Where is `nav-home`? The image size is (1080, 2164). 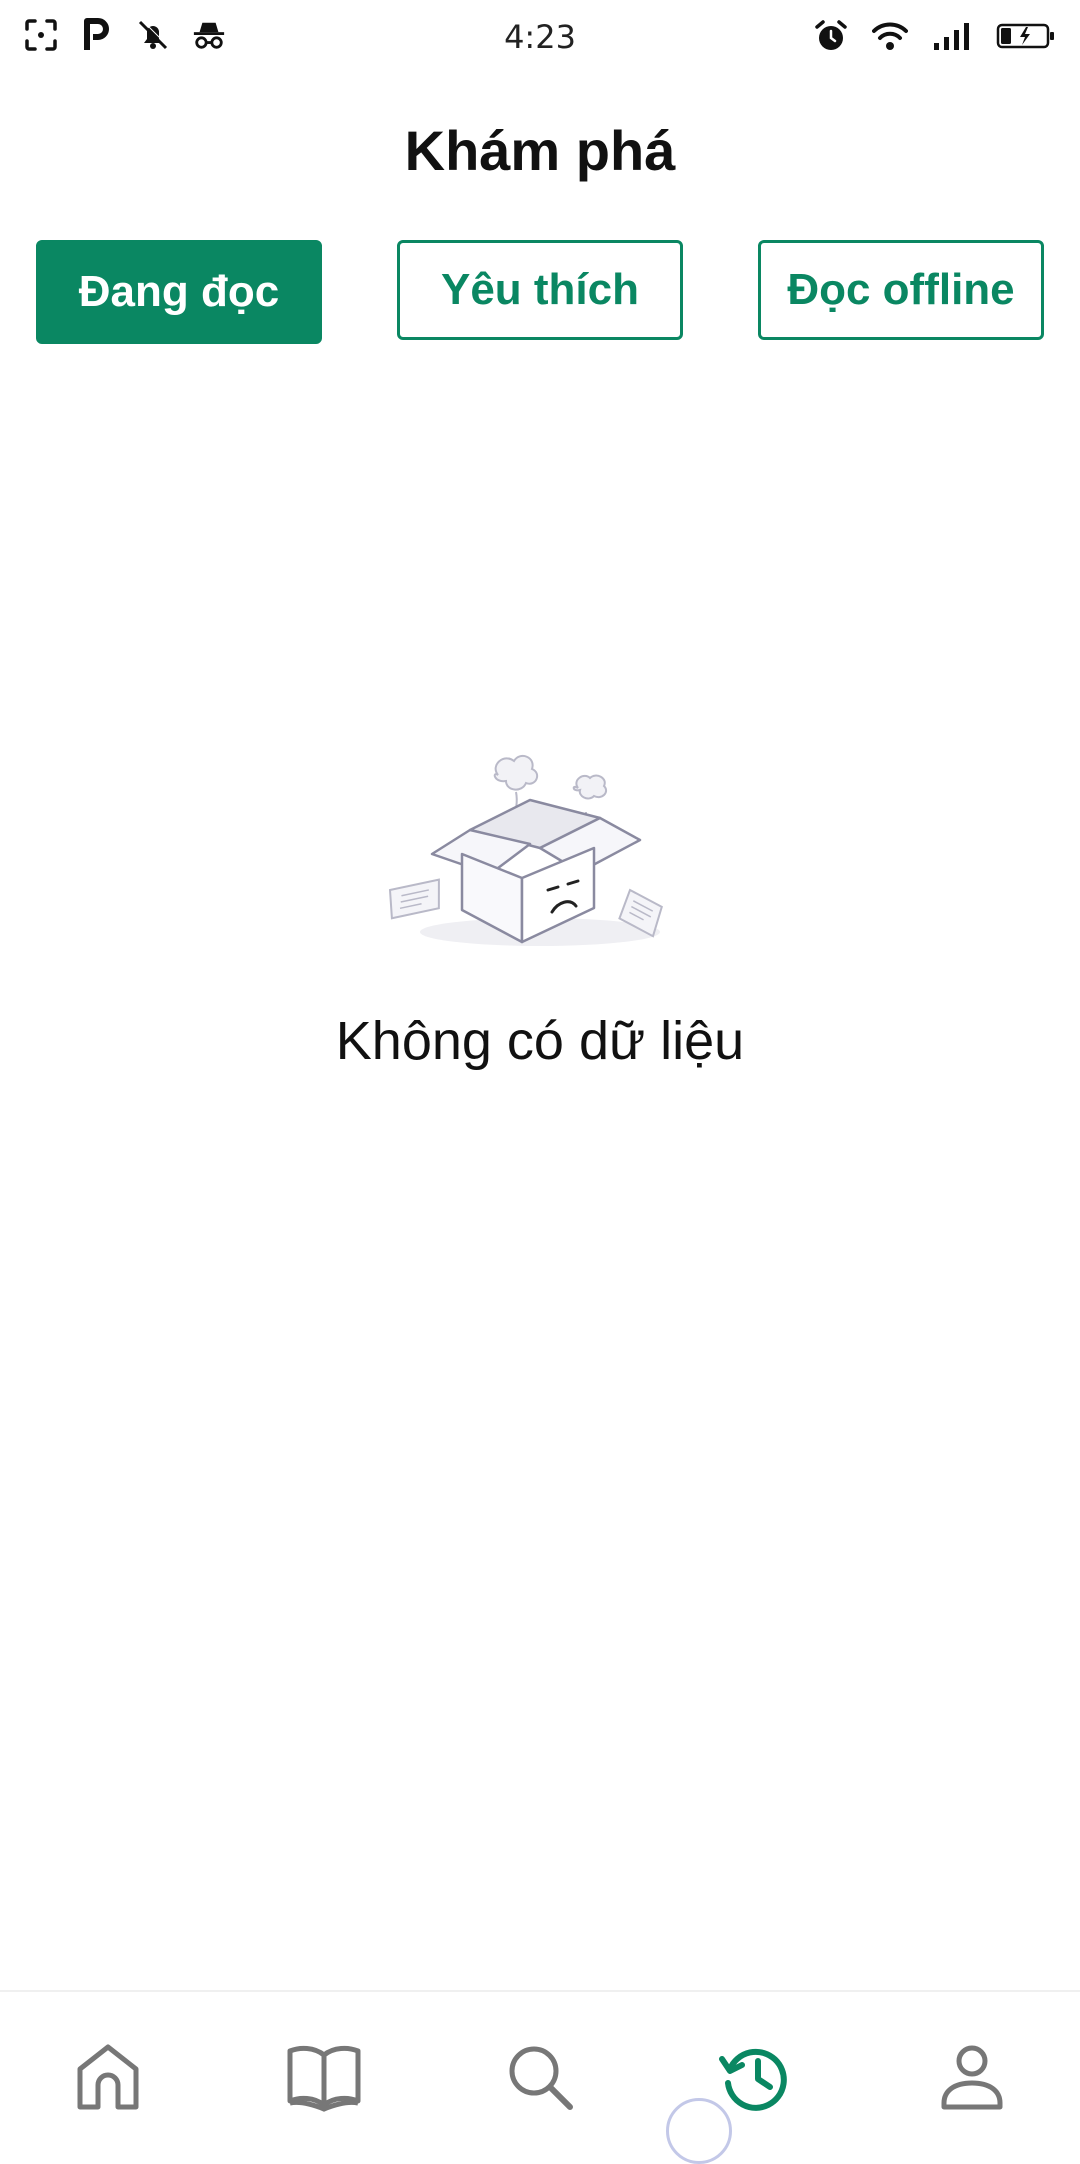
nav-home is located at coordinates (108, 2077).